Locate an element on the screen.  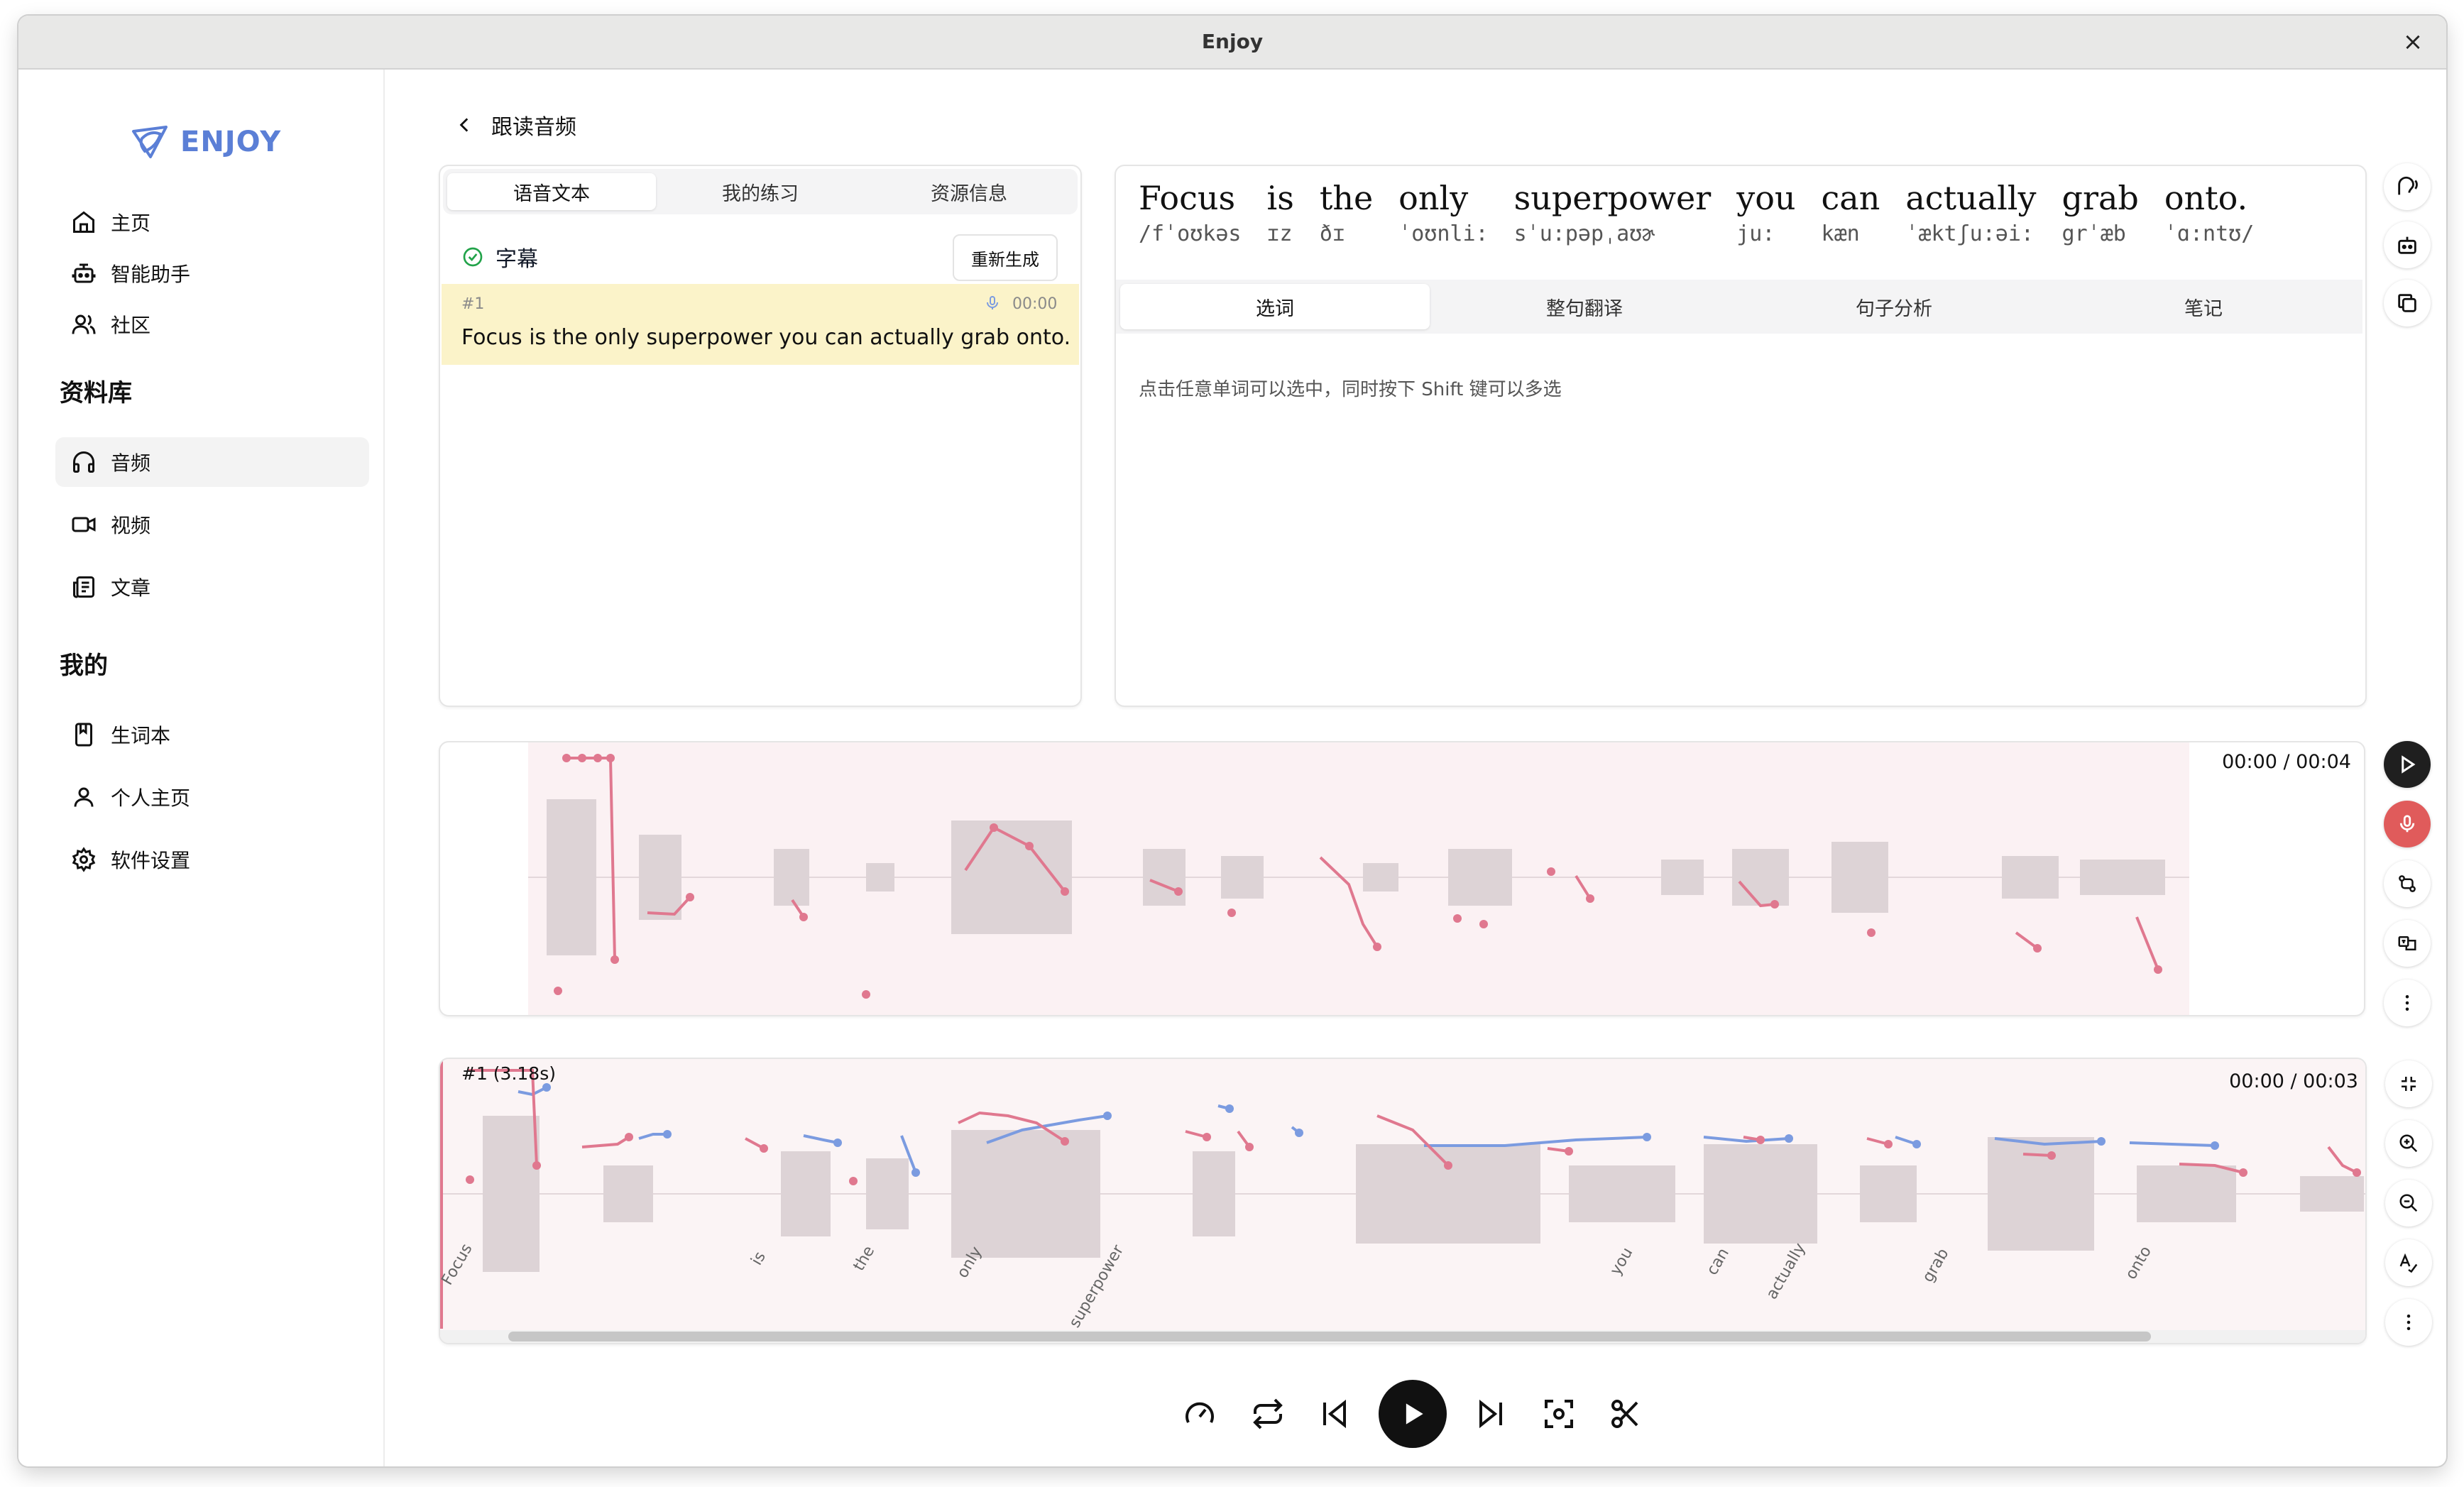
word-chip: superpower sˈu:pəpˌaʊɚ is located at coordinates (1613, 212).